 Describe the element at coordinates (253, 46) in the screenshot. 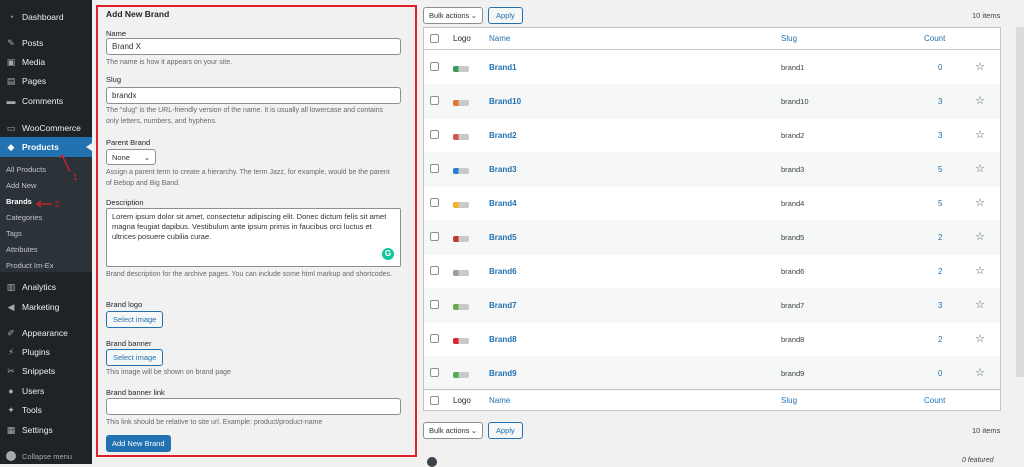

I see `name-input: Brand X` at that location.